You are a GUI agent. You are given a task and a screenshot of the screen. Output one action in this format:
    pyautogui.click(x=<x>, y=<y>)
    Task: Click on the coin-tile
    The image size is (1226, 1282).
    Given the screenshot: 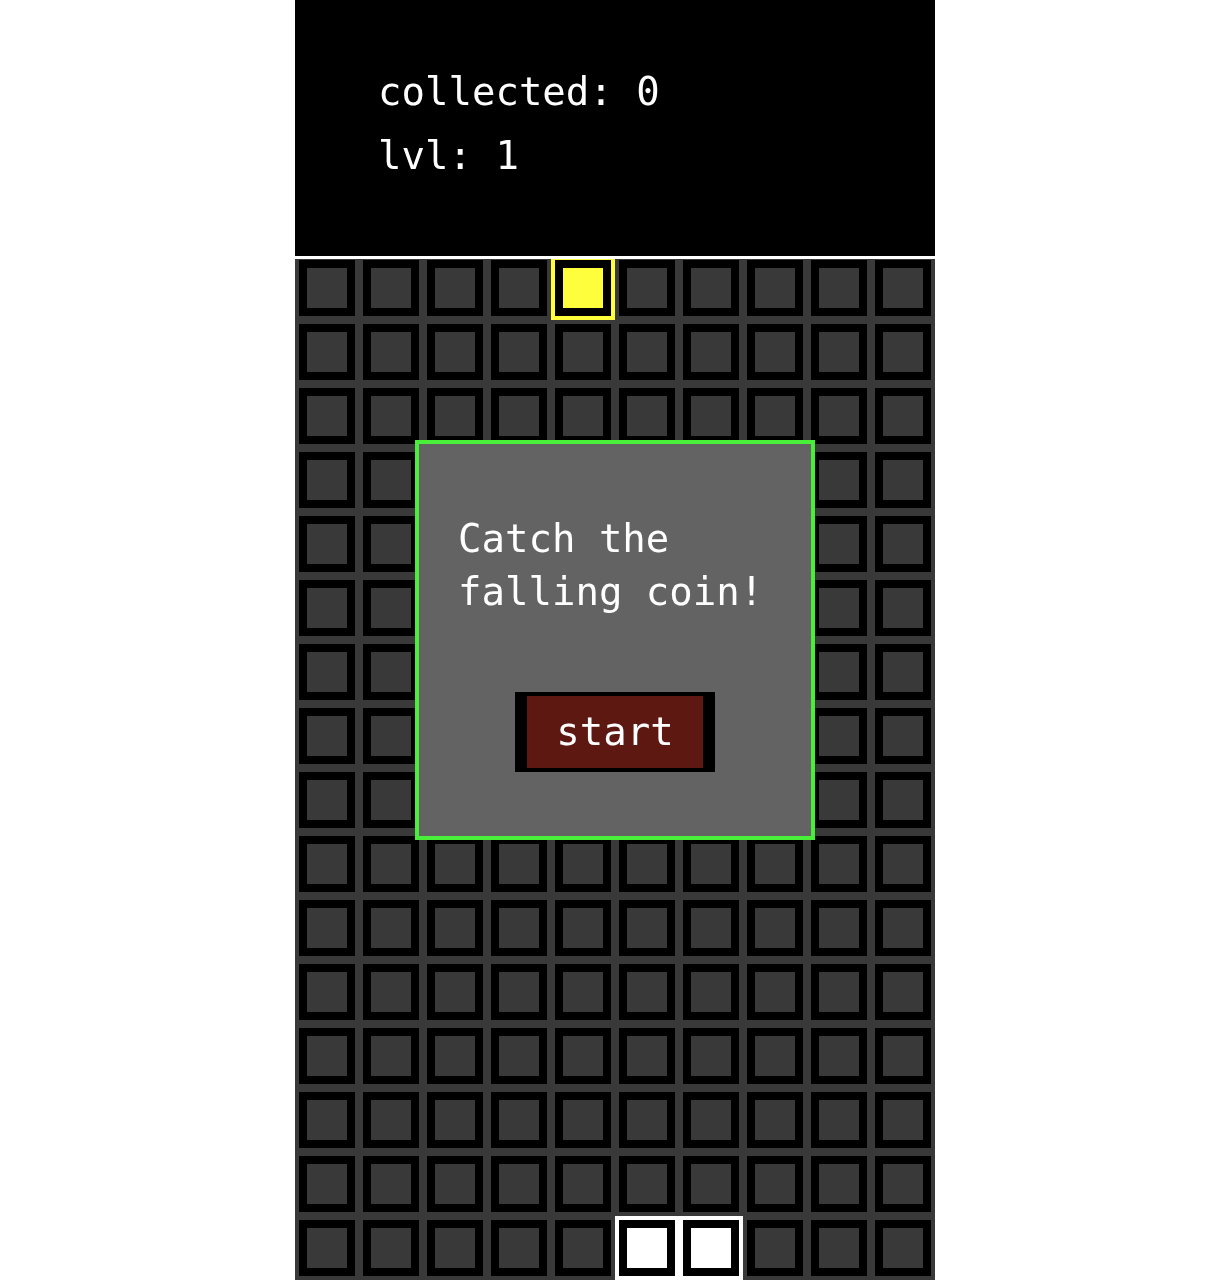 What is the action you would take?
    pyautogui.click(x=583, y=288)
    